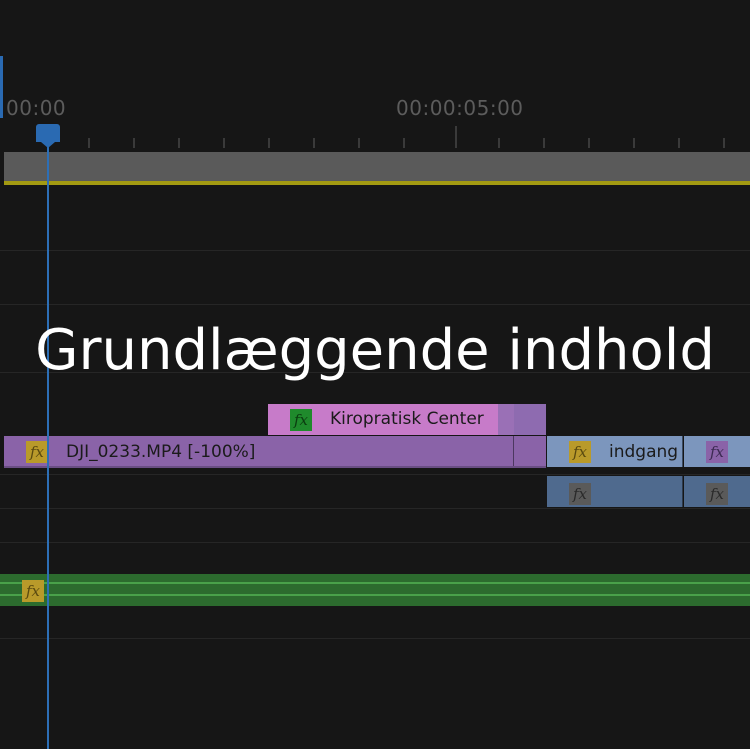 This screenshot has width=750, height=749. I want to click on video-clip-v1-b: fx, so click(717, 491).